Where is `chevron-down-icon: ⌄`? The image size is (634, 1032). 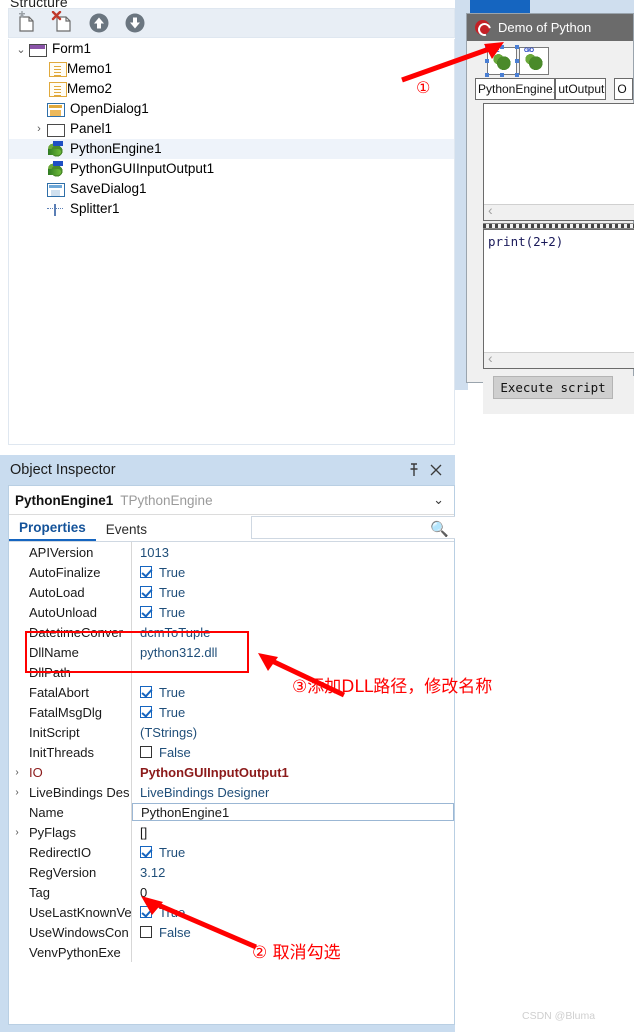 chevron-down-icon: ⌄ is located at coordinates (438, 500).